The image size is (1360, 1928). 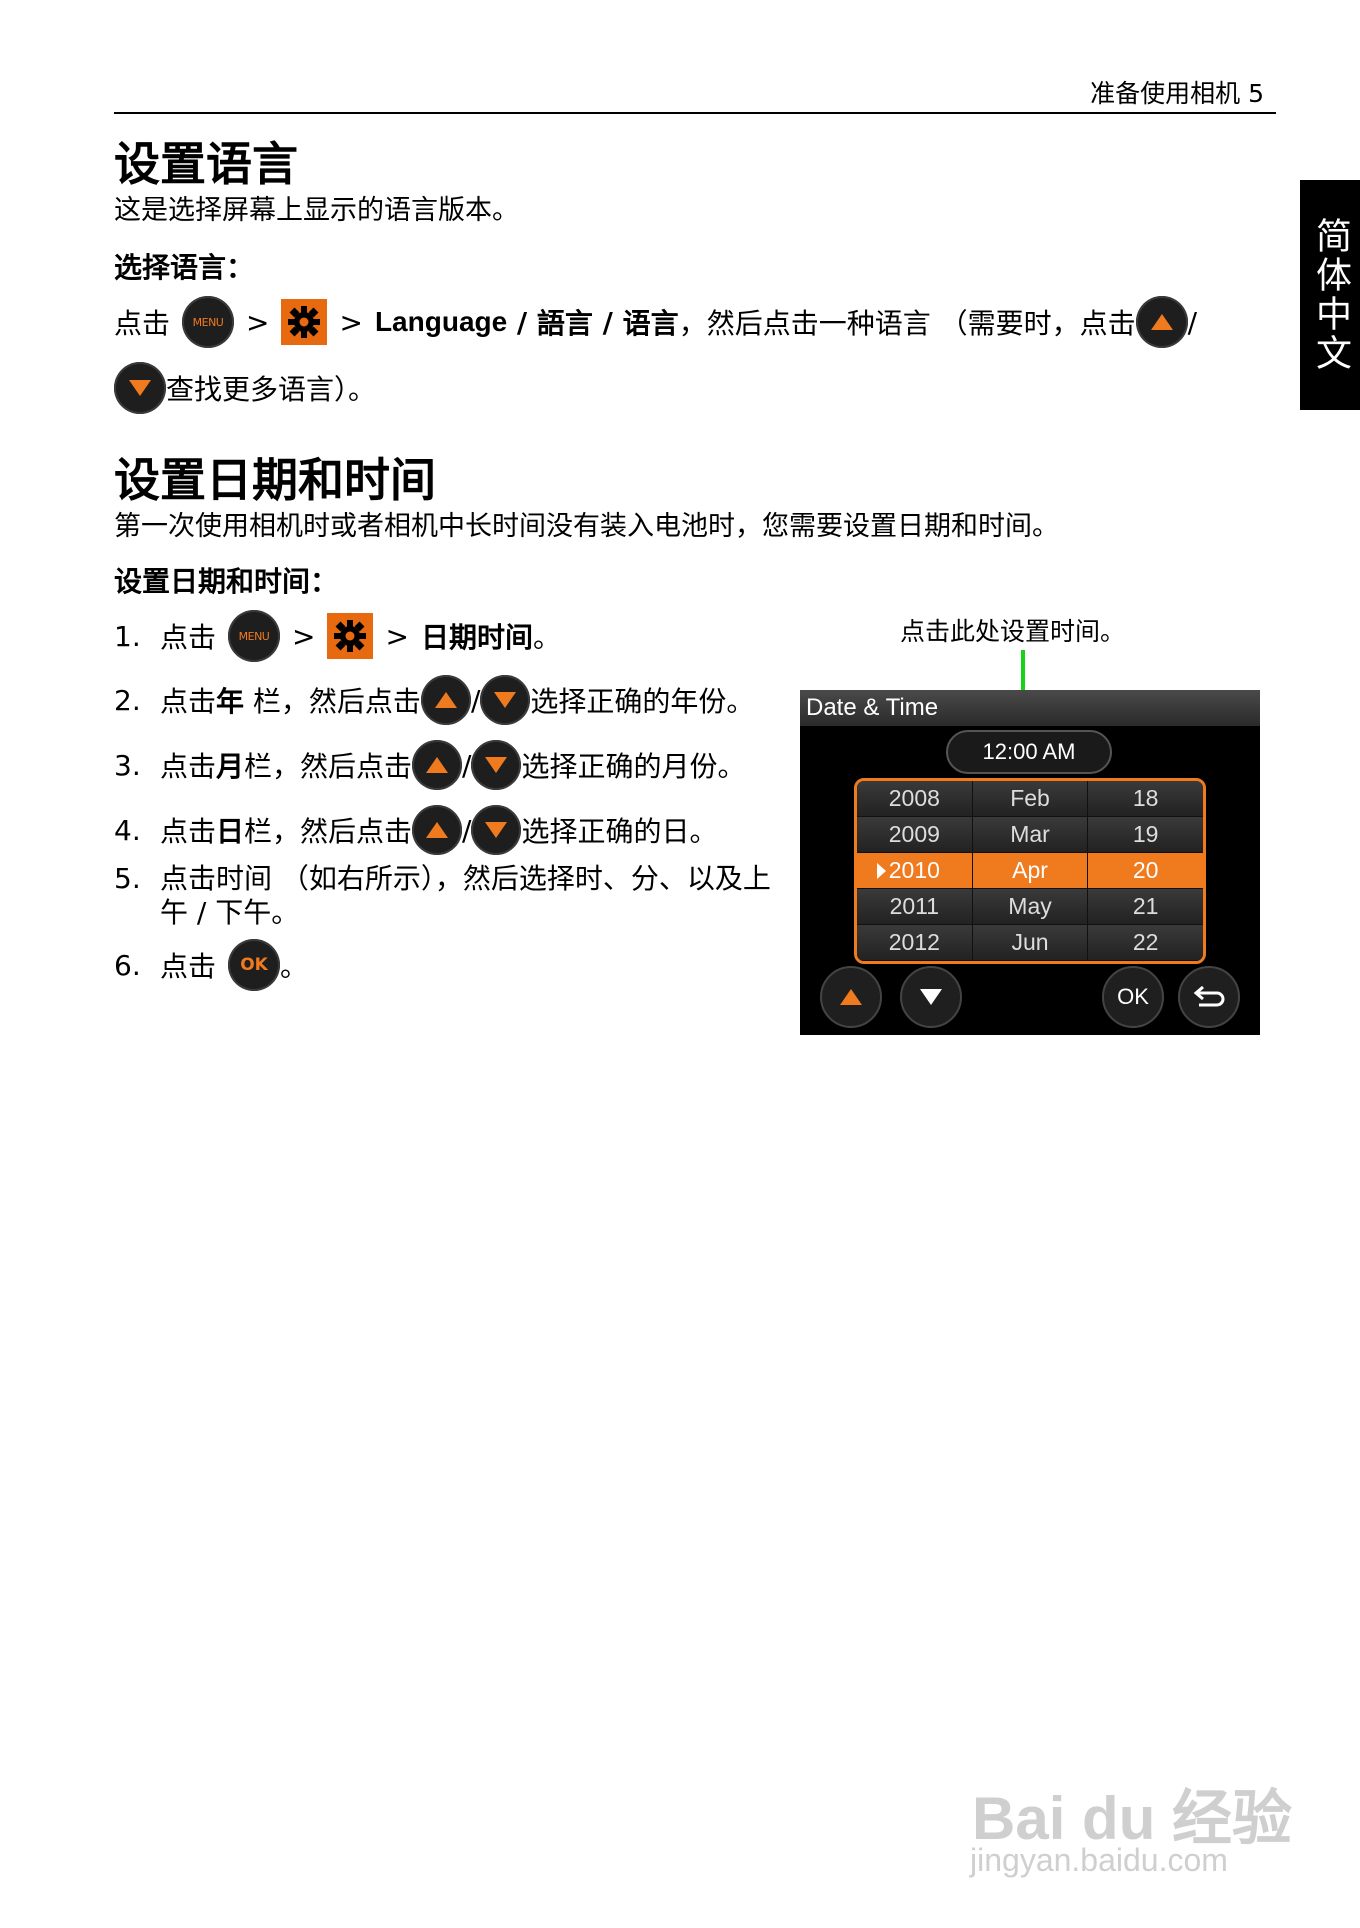 I want to click on back-arrow-icon, so click(x=1209, y=996).